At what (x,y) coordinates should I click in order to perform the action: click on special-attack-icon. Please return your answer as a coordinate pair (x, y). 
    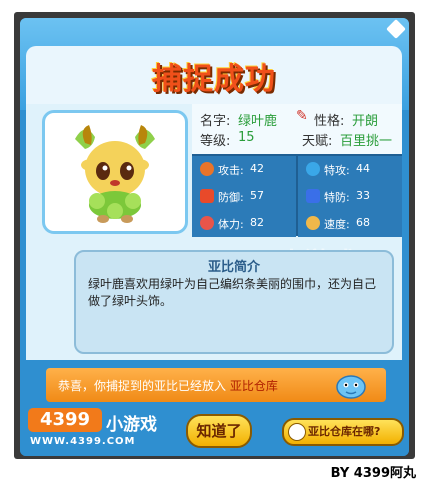
    Looking at the image, I should click on (313, 169).